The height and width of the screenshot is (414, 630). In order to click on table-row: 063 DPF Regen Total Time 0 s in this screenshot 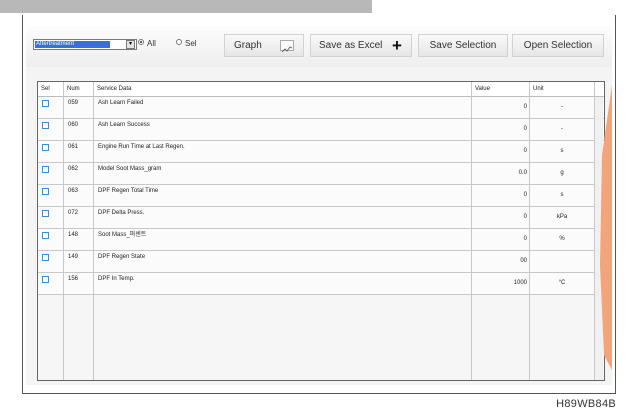, I will do `click(321, 196)`.